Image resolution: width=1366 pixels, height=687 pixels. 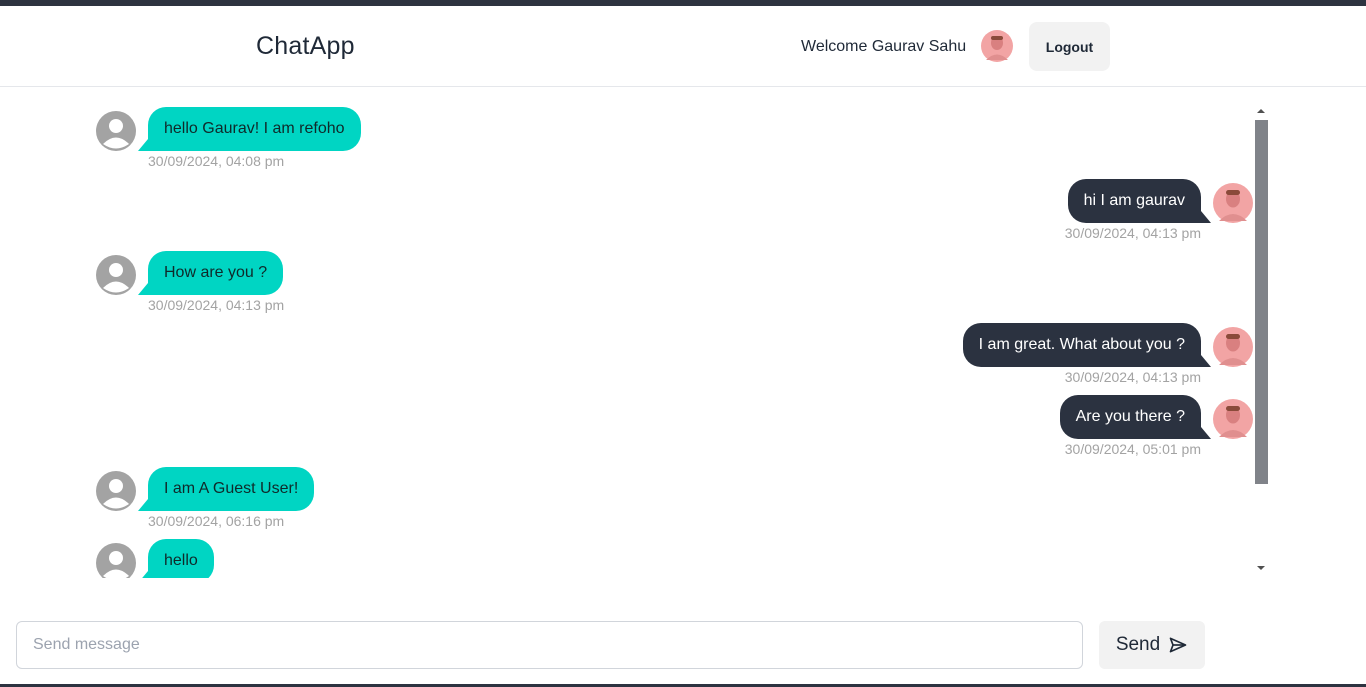 I want to click on paper-plane-icon, so click(x=1178, y=645).